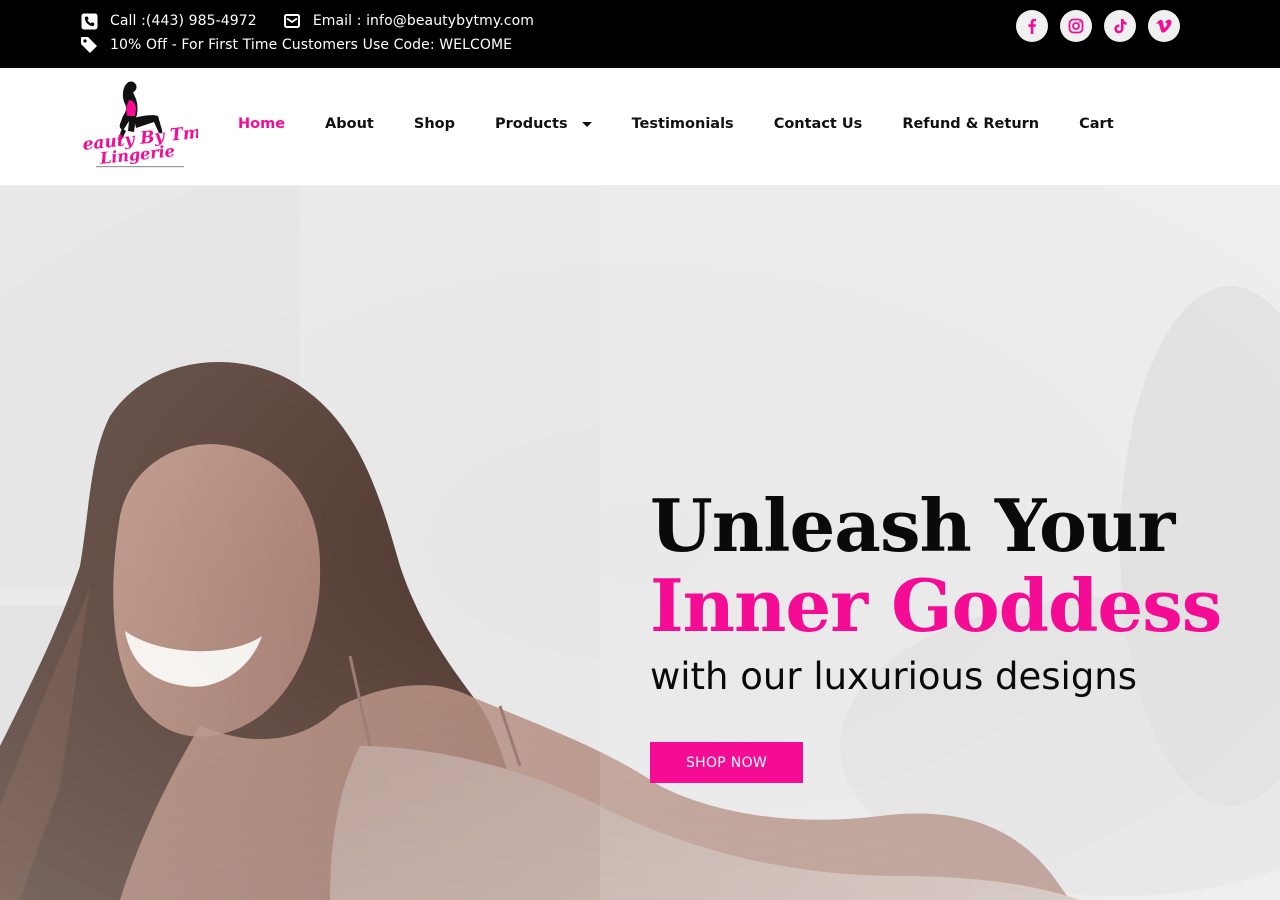 The width and height of the screenshot is (1280, 900). What do you see at coordinates (434, 124) in the screenshot?
I see `nav-shop: Shop` at bounding box center [434, 124].